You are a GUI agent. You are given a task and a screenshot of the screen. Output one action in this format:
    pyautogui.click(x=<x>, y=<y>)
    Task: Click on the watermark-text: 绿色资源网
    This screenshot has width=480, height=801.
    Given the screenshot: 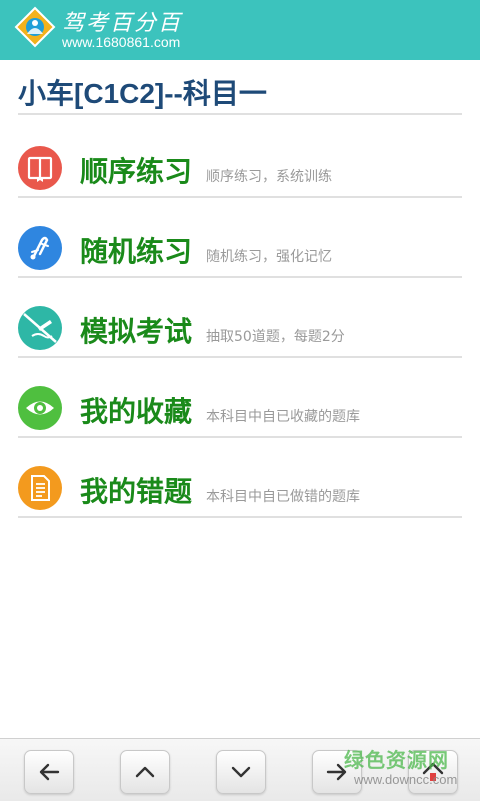 What is the action you would take?
    pyautogui.click(x=396, y=760)
    